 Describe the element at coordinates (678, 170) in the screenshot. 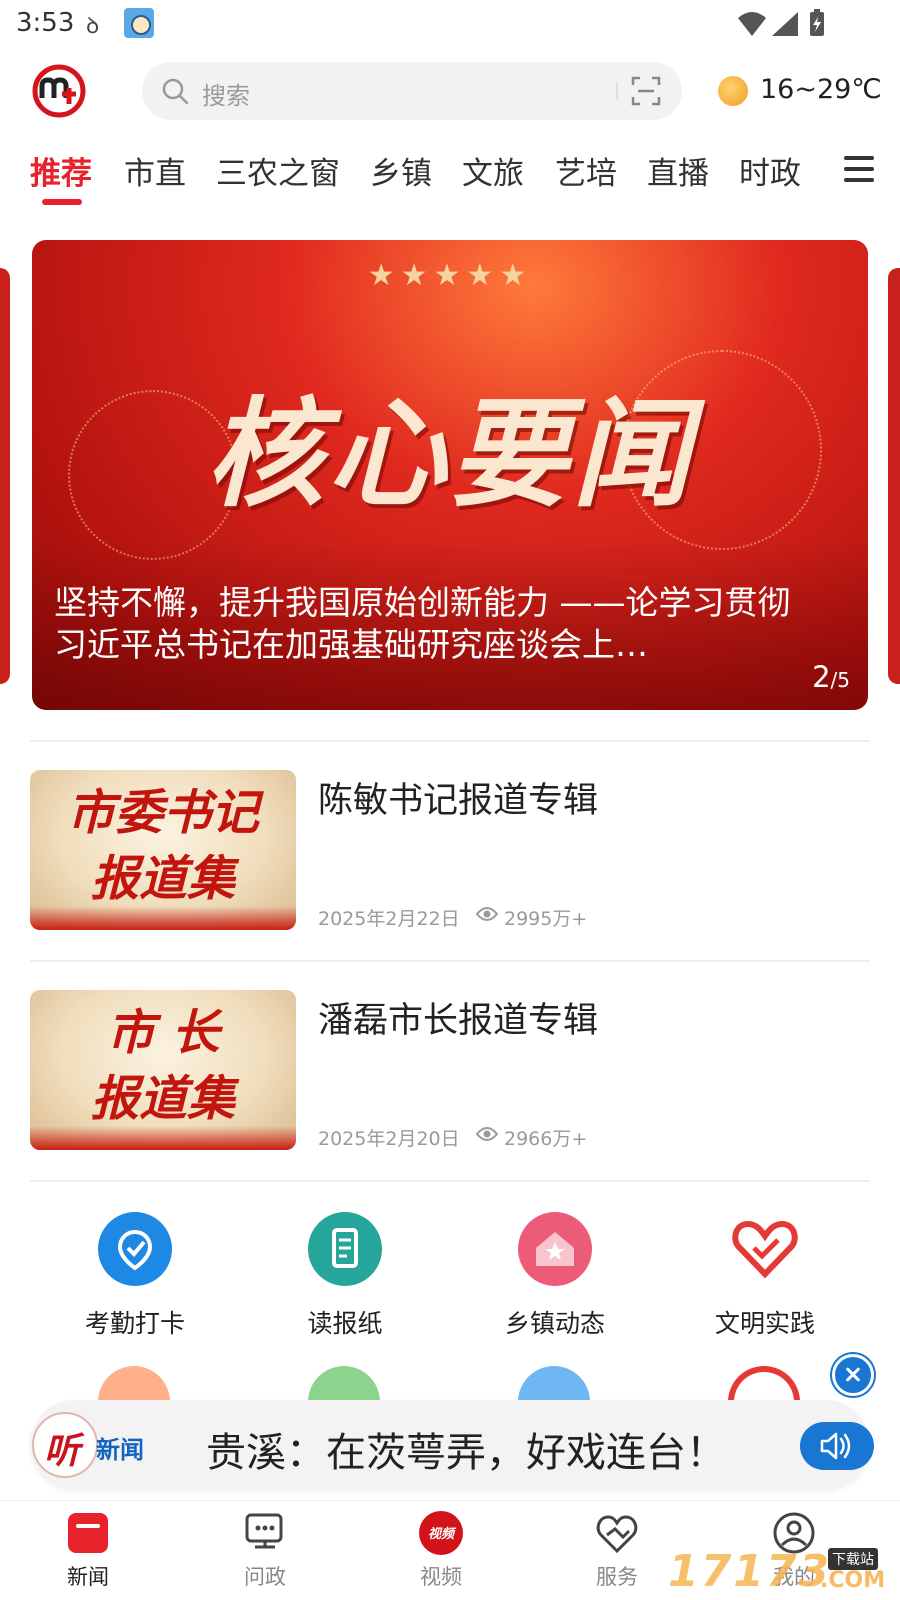

I see `tab-live: 直播` at that location.